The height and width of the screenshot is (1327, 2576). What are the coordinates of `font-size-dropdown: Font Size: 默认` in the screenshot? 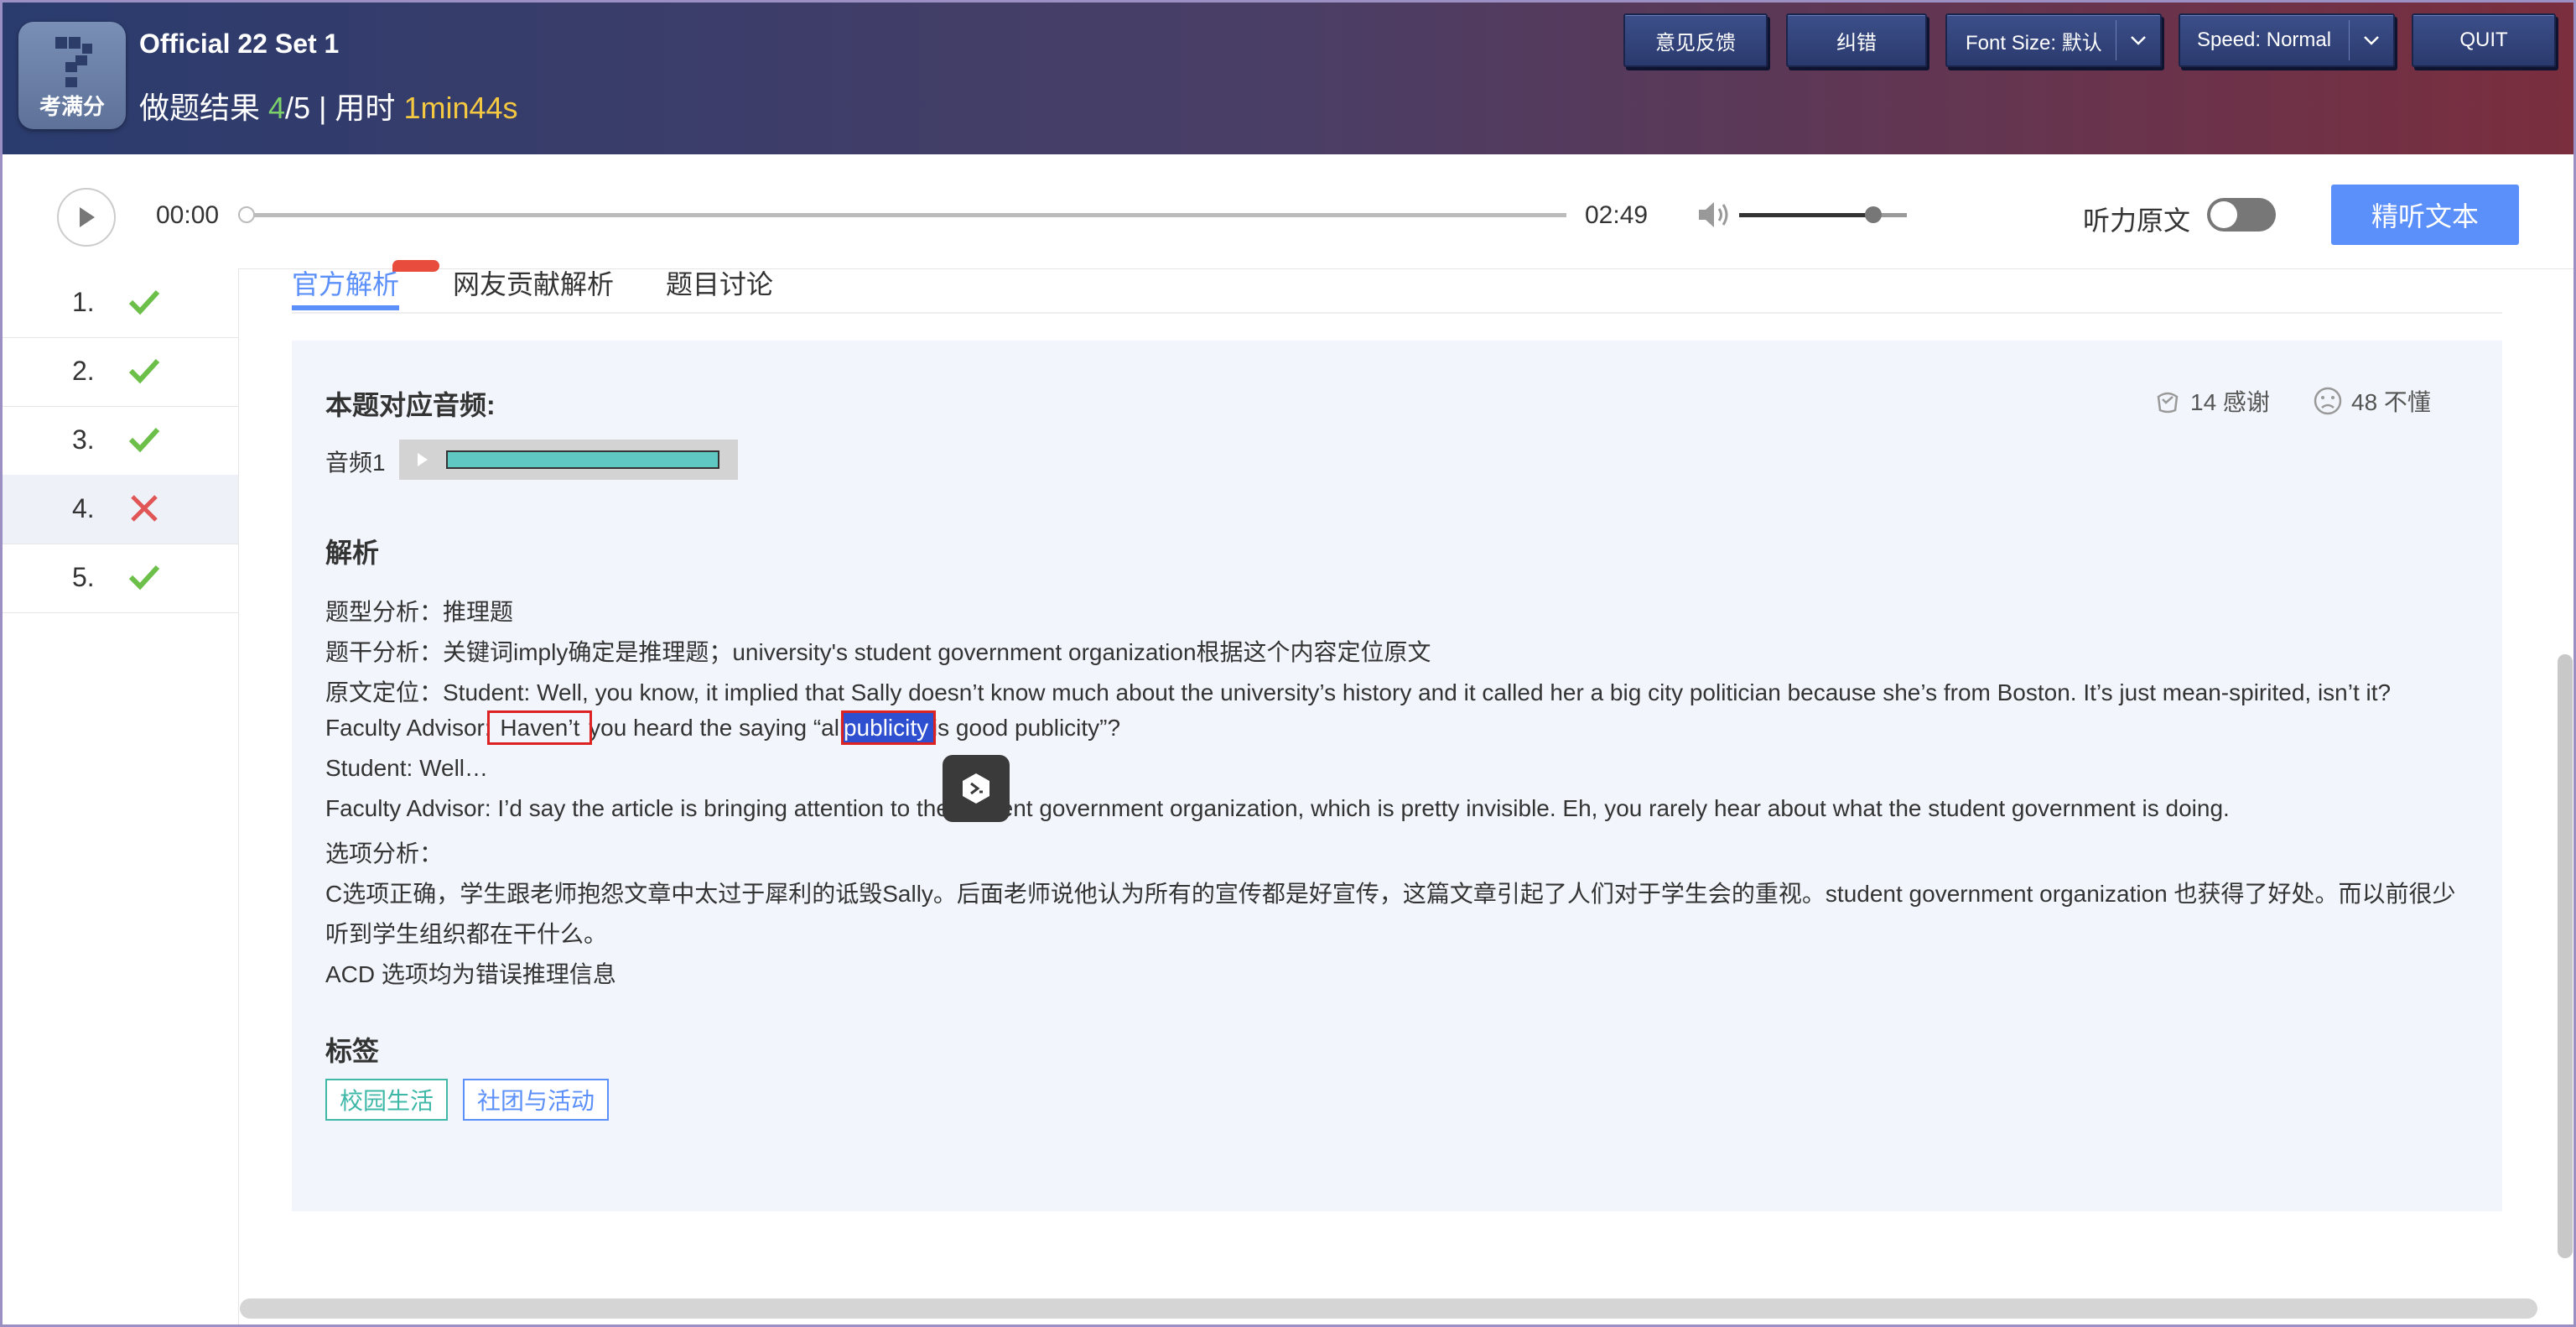 It's located at (2053, 40).